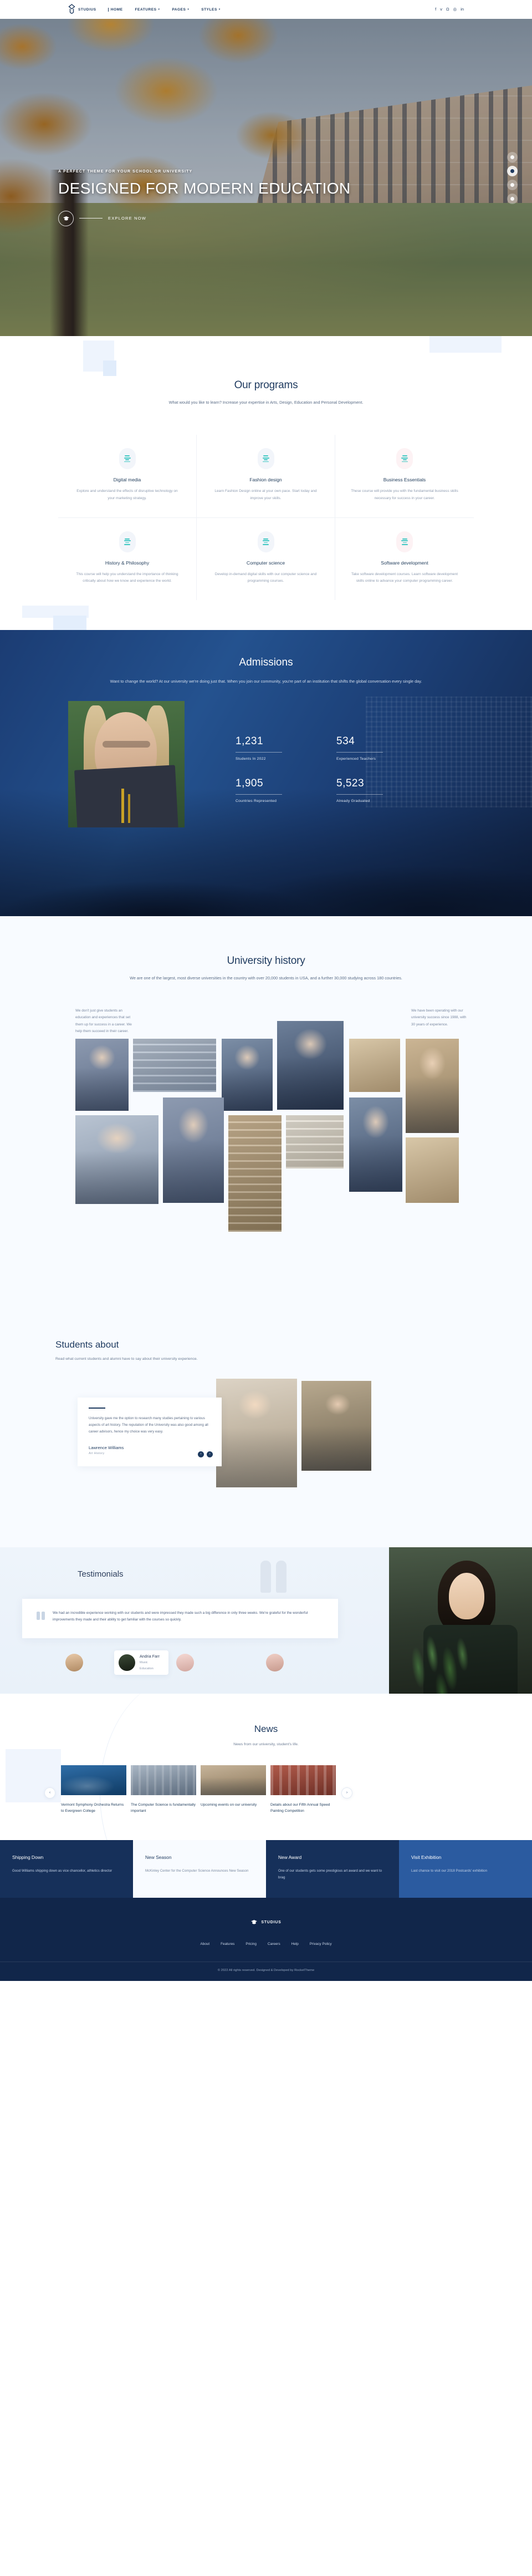 Image resolution: width=532 pixels, height=2576 pixels. Describe the element at coordinates (345, 741) in the screenshot. I see `stat-number: 534` at that location.